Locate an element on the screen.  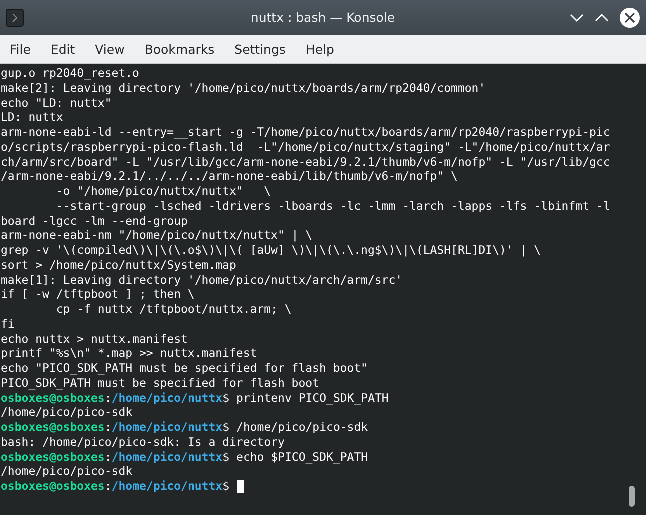
terminal-line: arm-none-eabi-nm "/home/pico/nuttx/nuttx" | \ is located at coordinates (157, 235).